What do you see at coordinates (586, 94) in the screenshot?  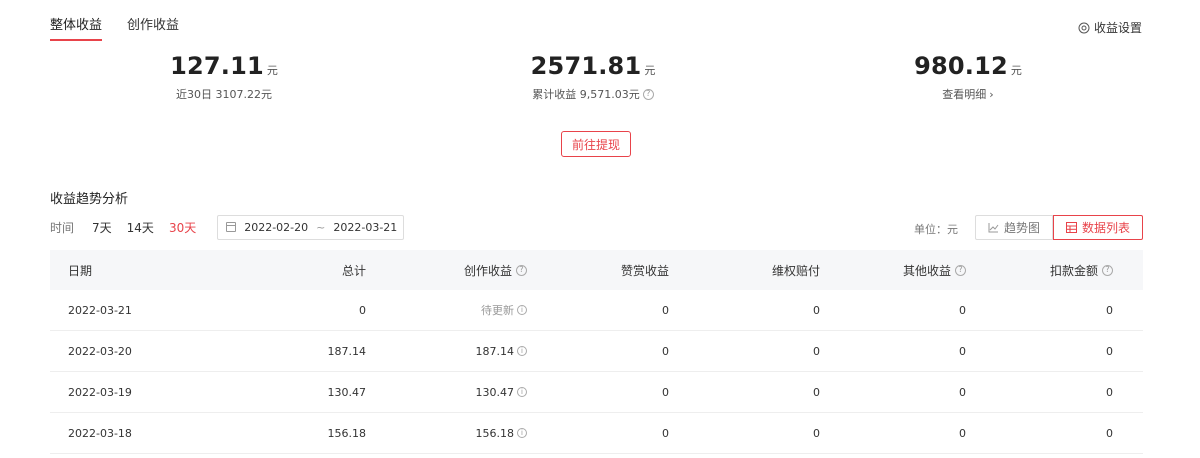 I see `stat-subtext: 累计收益 9,571.03元` at bounding box center [586, 94].